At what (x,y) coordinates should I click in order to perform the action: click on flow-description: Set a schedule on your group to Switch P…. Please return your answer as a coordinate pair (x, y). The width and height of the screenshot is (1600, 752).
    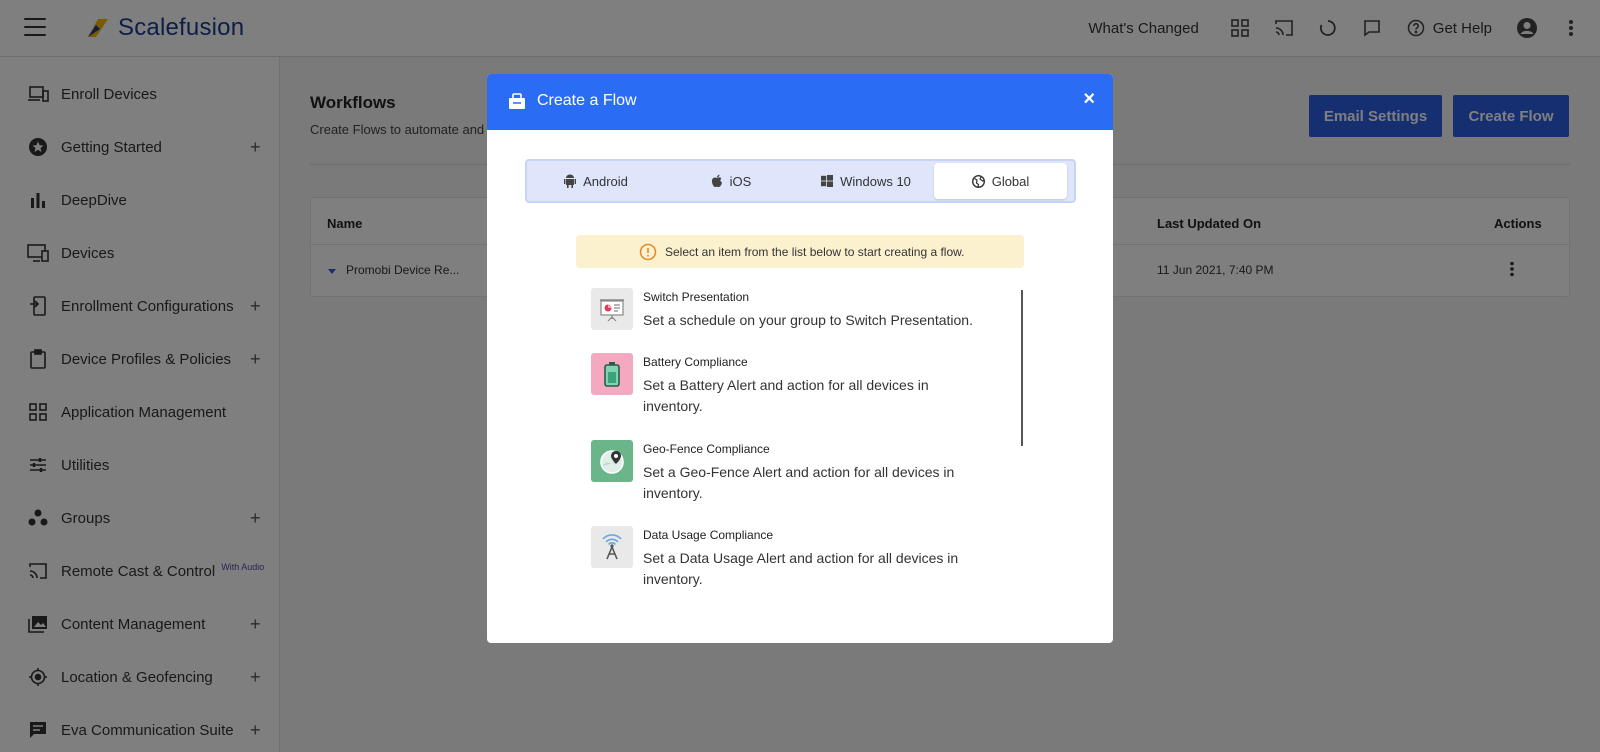
    Looking at the image, I should click on (808, 320).